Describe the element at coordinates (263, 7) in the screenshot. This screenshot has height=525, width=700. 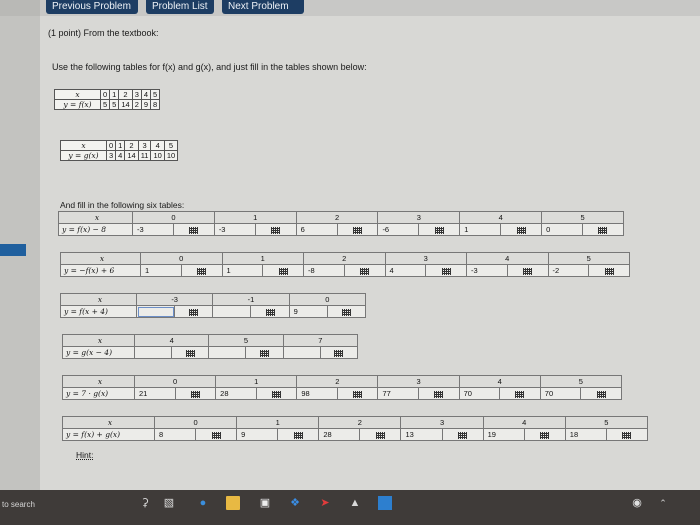
I see `next-problem-button: Next Problem` at that location.